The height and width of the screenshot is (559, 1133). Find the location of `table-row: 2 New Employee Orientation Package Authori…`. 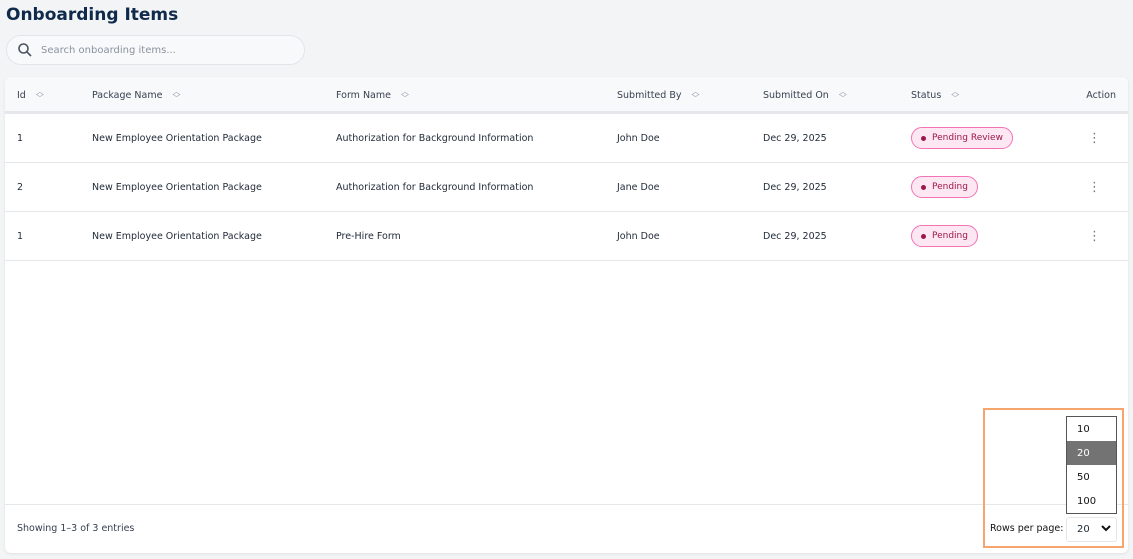

table-row: 2 New Employee Orientation Package Authori… is located at coordinates (566, 187).